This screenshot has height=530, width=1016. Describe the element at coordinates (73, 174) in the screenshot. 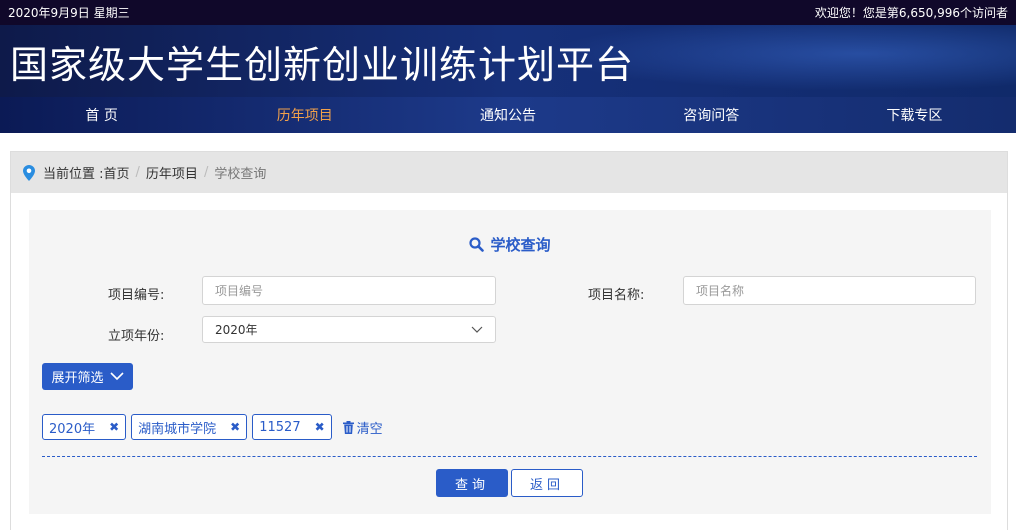

I see `breadcrumb-prefix: 当前位置 :` at that location.